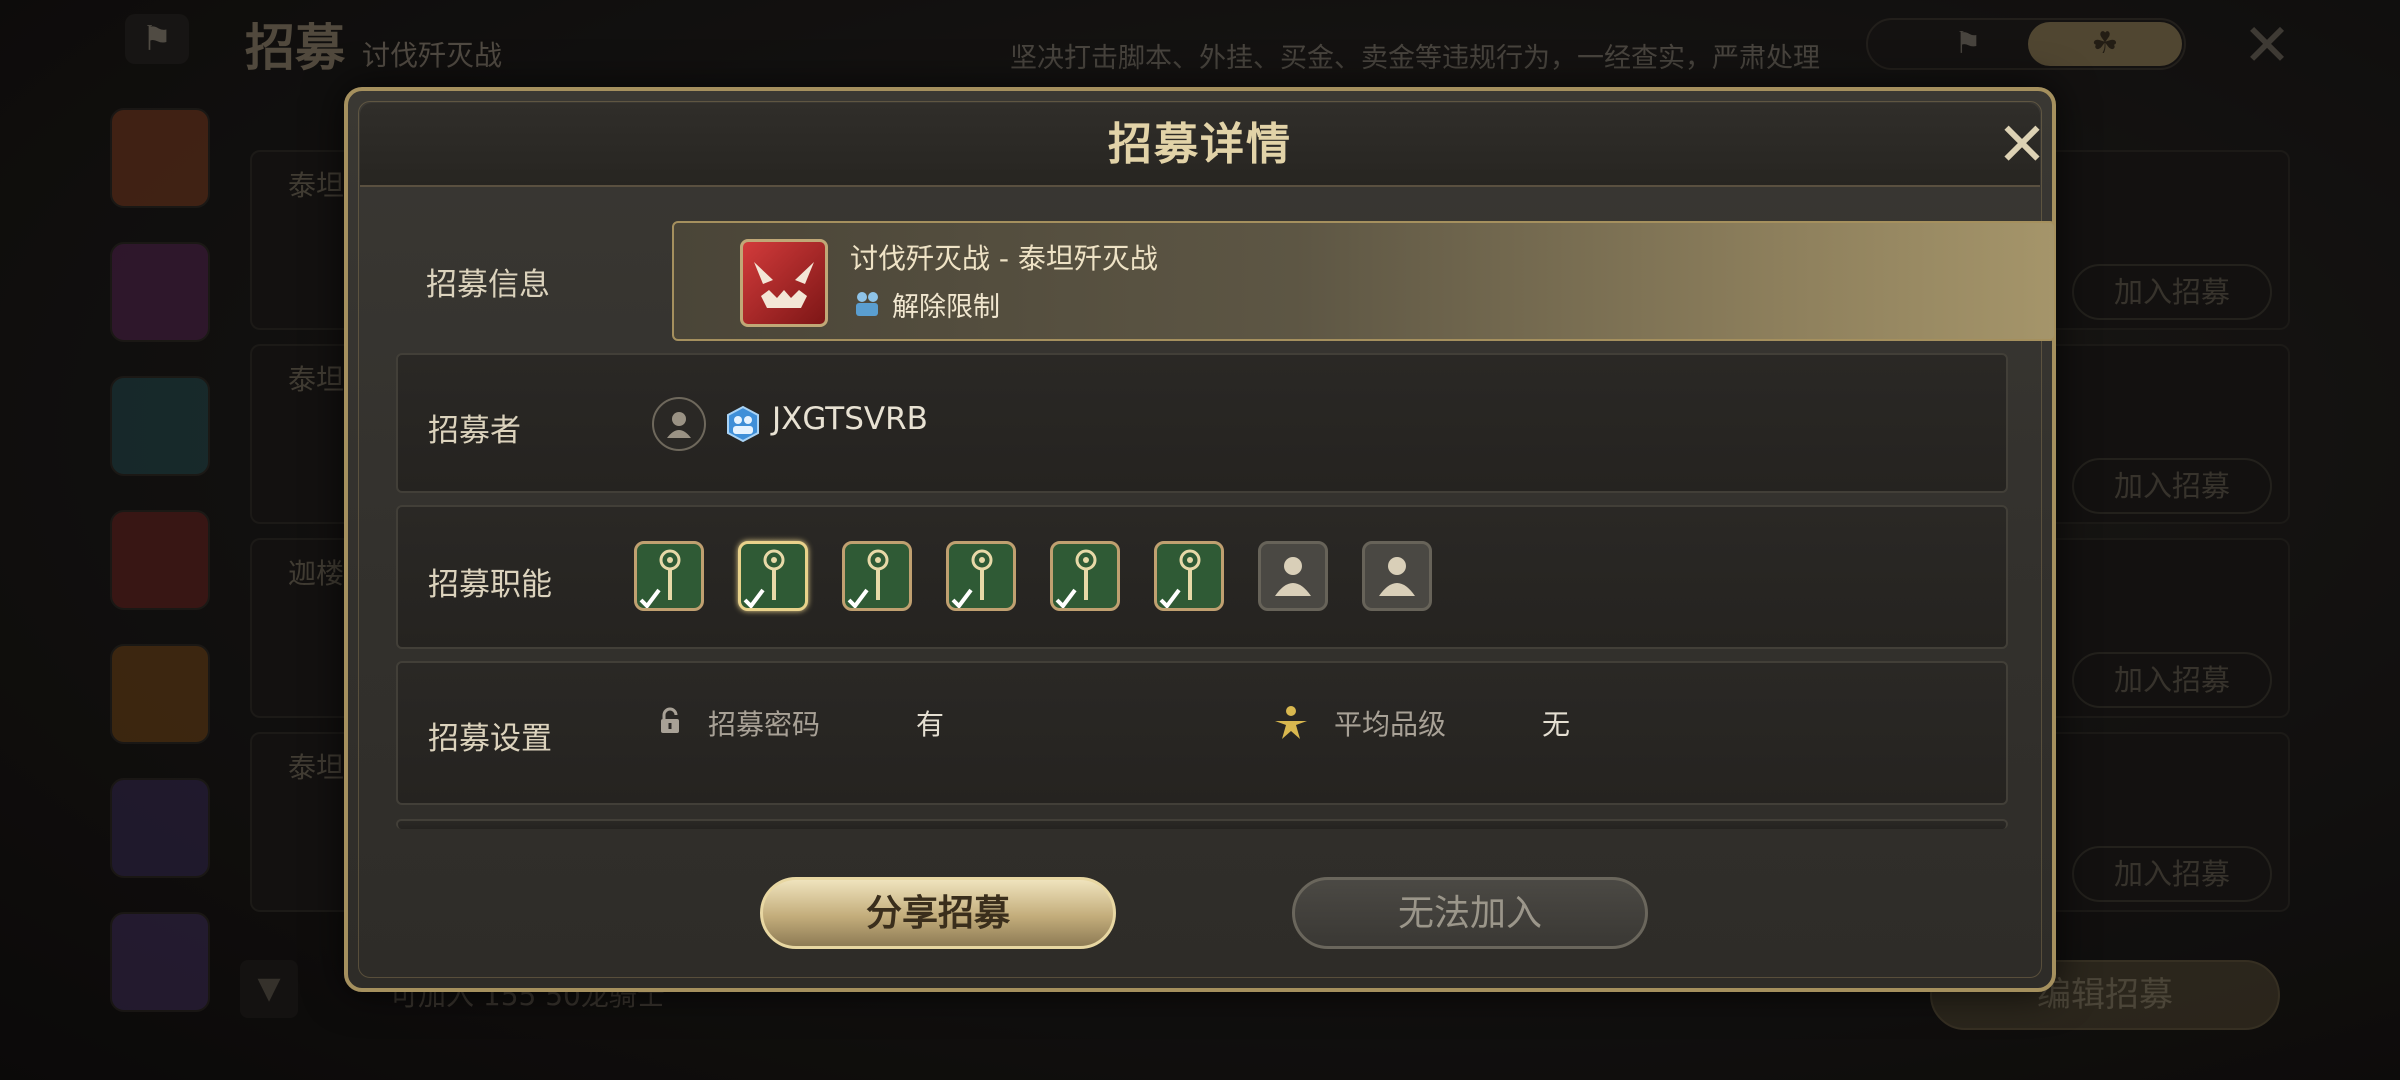 Image resolution: width=2400 pixels, height=1080 pixels. What do you see at coordinates (474, 431) in the screenshot?
I see `recruiter-label: 招募者` at bounding box center [474, 431].